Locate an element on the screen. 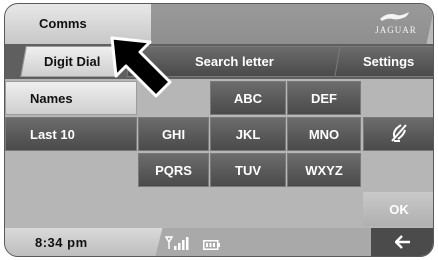  back-arrow-icon is located at coordinates (402, 243).